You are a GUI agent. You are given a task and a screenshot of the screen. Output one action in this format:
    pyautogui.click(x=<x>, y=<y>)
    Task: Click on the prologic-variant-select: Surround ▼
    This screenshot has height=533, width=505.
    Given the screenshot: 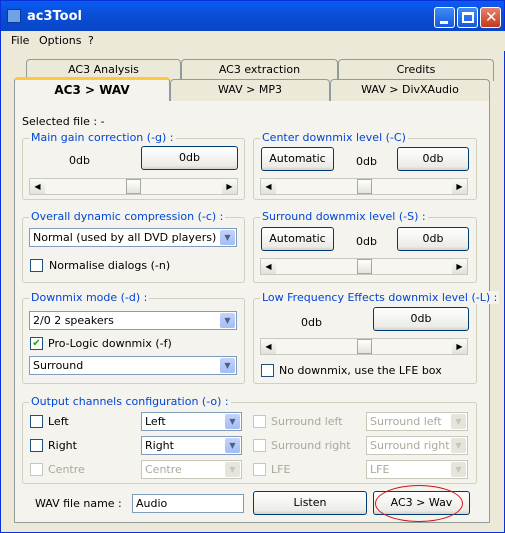 What is the action you would take?
    pyautogui.click(x=133, y=365)
    